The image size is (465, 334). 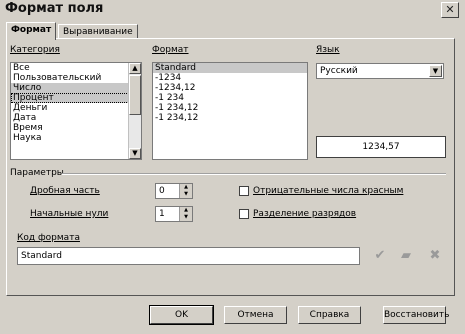 I want to click on decimal-places-value: 0, so click(x=162, y=191).